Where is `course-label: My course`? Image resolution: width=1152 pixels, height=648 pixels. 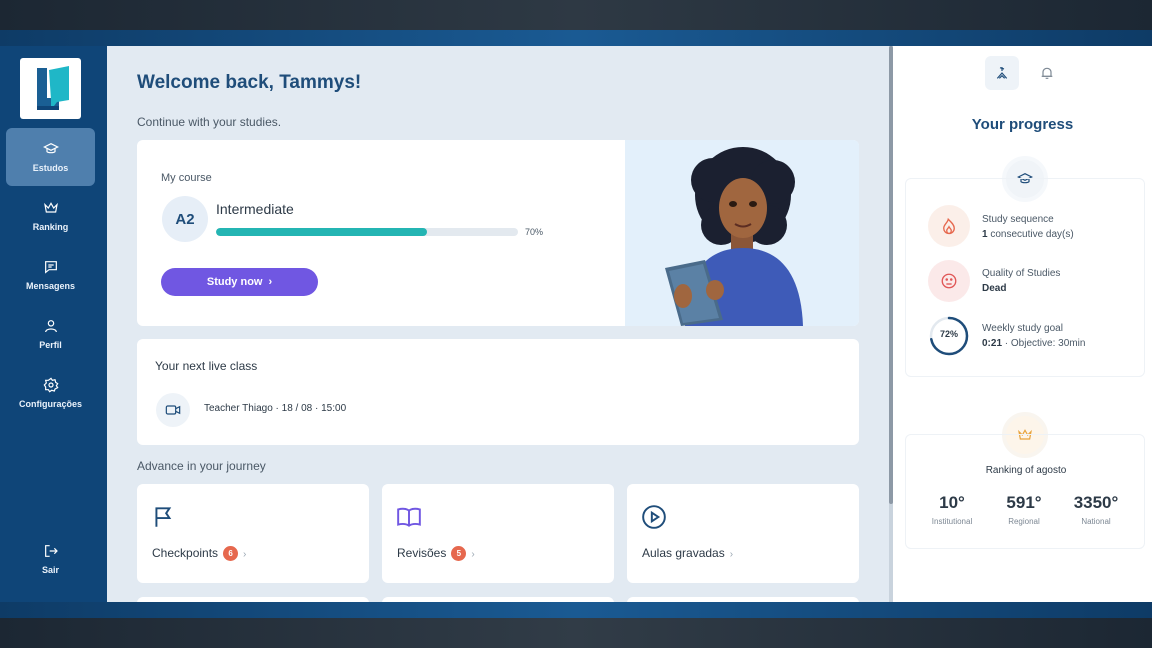
course-label: My course is located at coordinates (186, 178).